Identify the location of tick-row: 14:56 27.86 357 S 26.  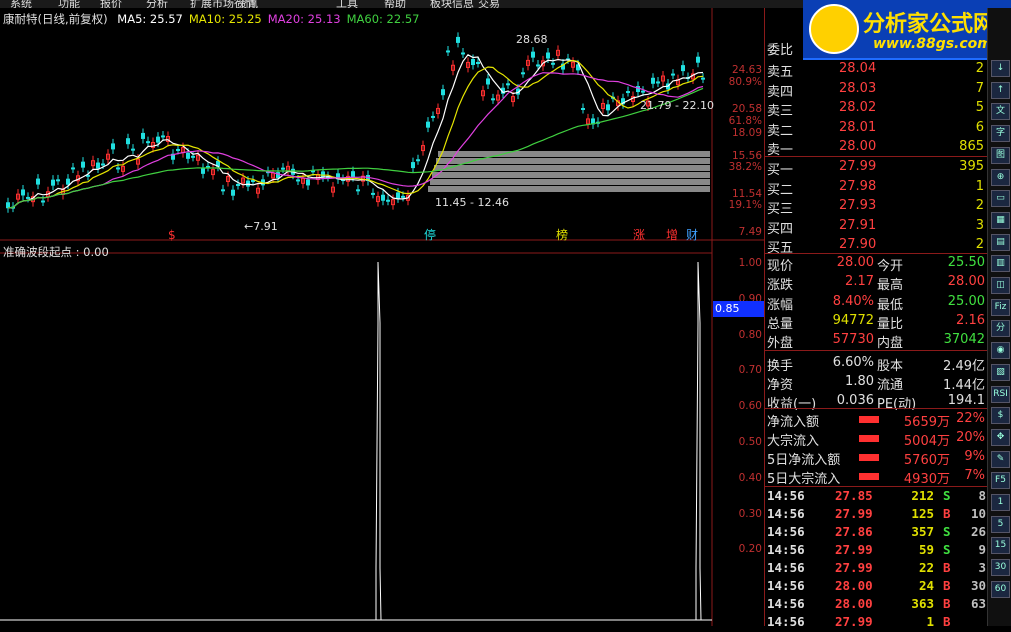
(876, 532).